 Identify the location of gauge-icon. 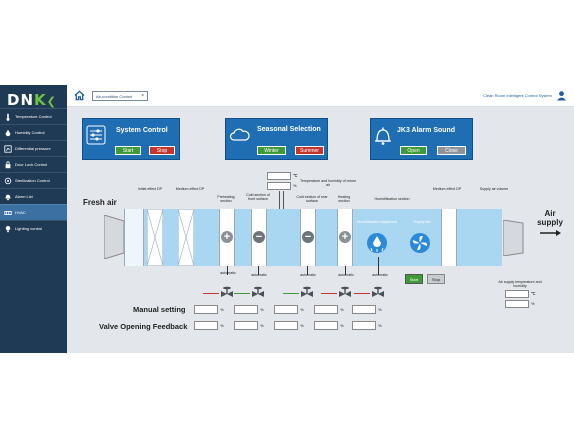
(8, 148).